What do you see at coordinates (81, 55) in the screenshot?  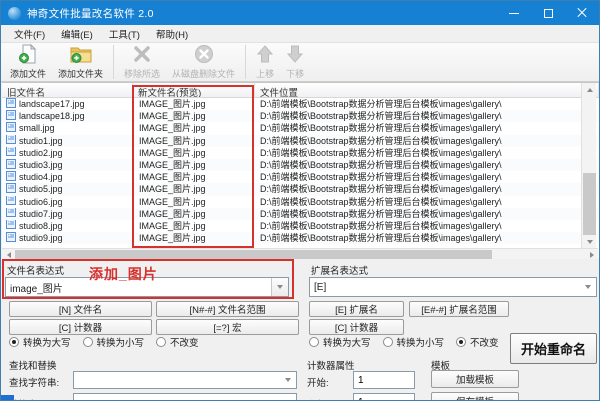 I see `add-folder-icon` at bounding box center [81, 55].